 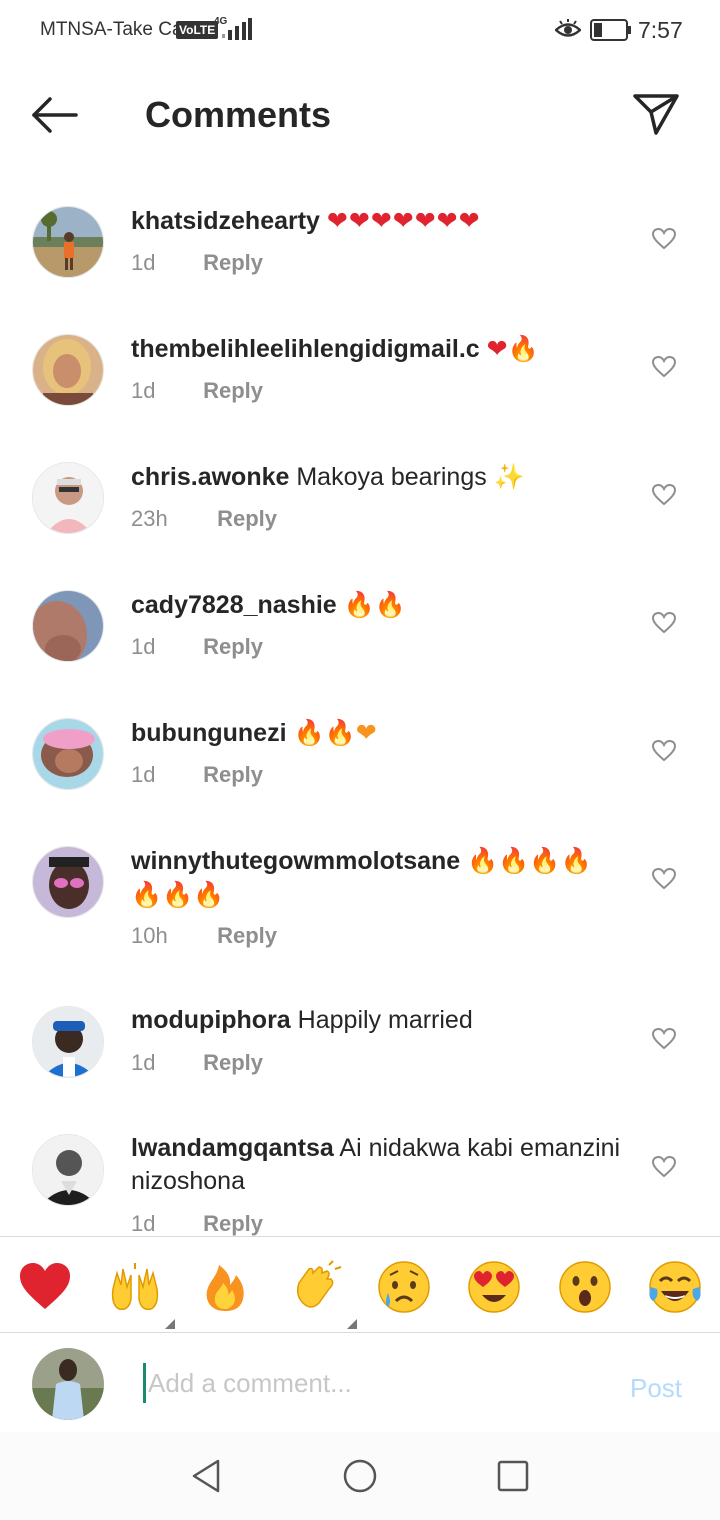 What do you see at coordinates (319, 1284) in the screenshot?
I see `clapping-hands-emoji-icon` at bounding box center [319, 1284].